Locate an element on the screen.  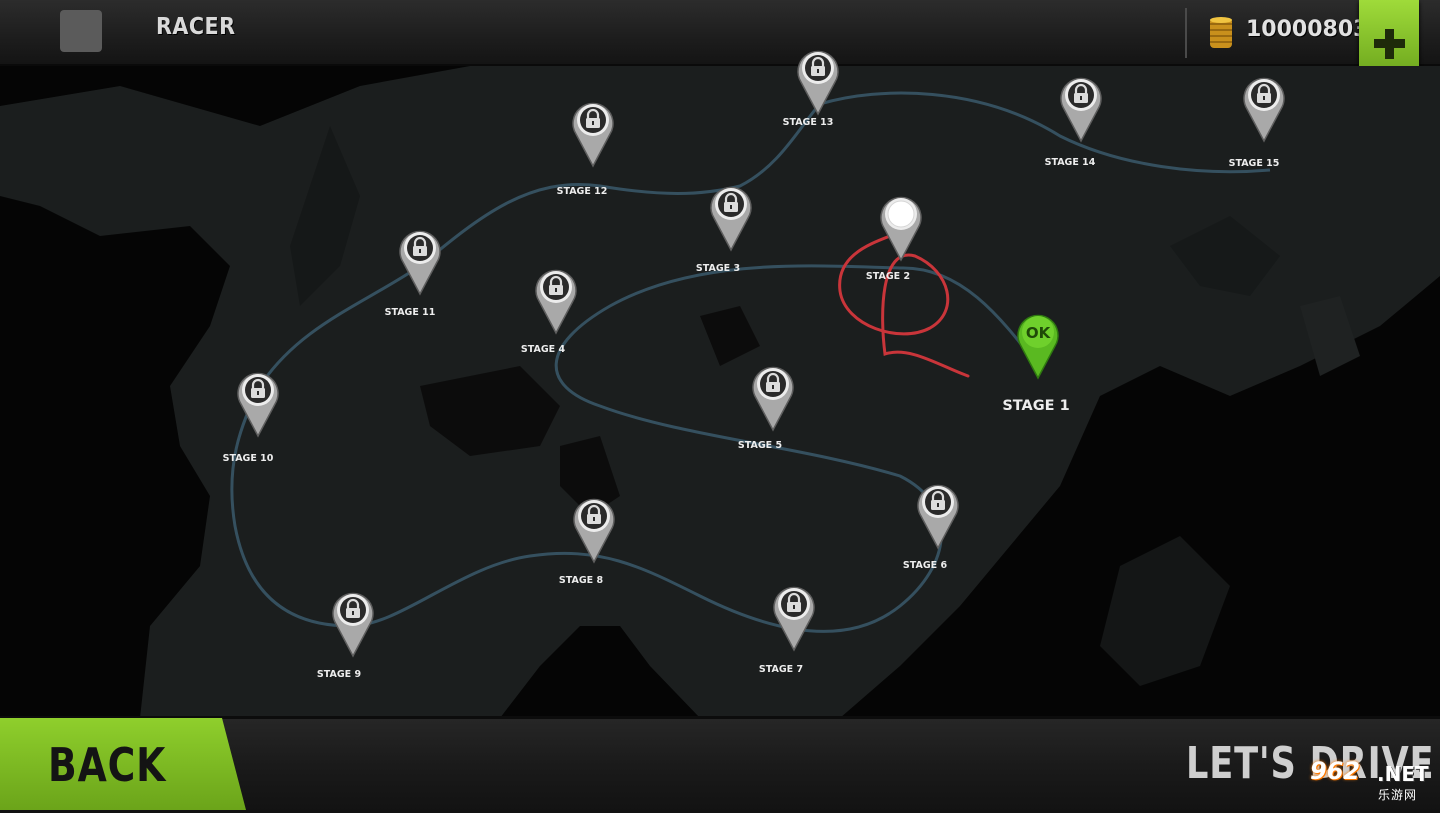
ok-badge: OK is located at coordinates (1039, 333).